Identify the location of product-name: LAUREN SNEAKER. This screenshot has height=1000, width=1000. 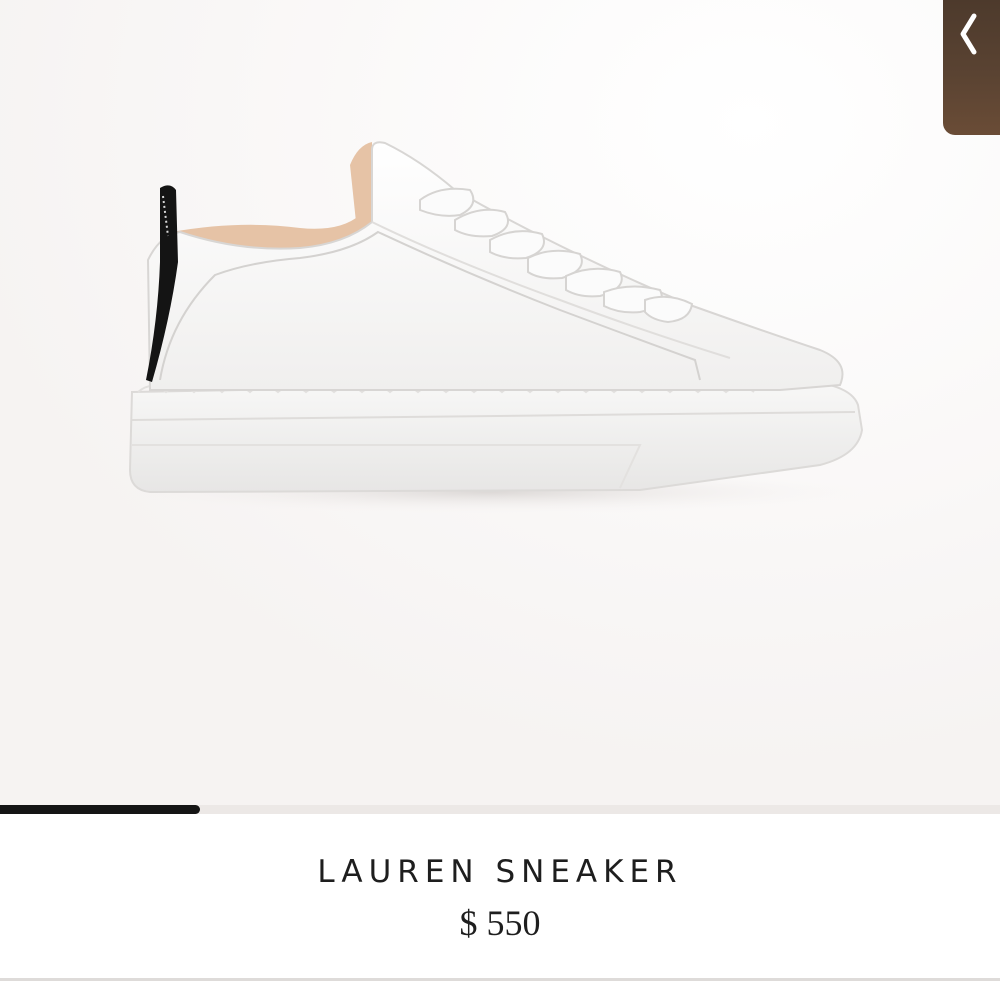
(500, 872).